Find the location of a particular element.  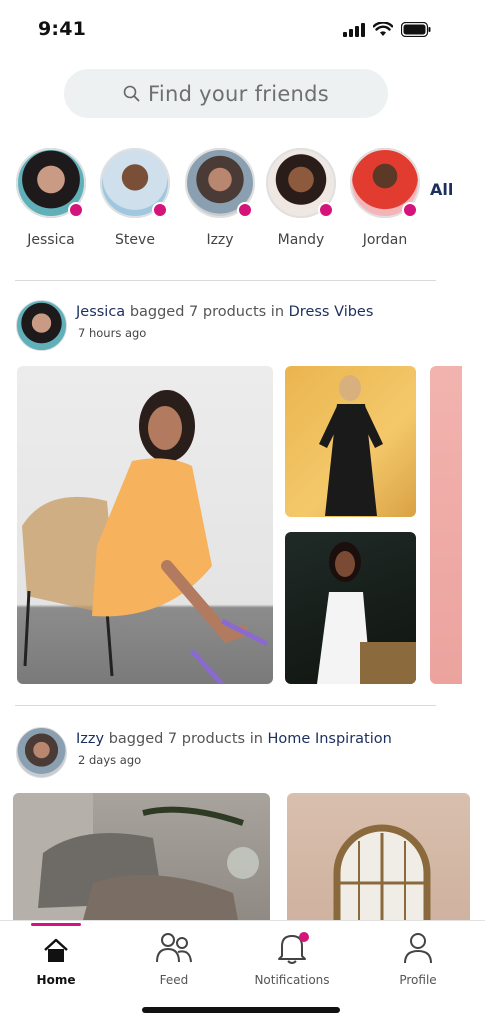

home-indicator is located at coordinates (241, 1010).